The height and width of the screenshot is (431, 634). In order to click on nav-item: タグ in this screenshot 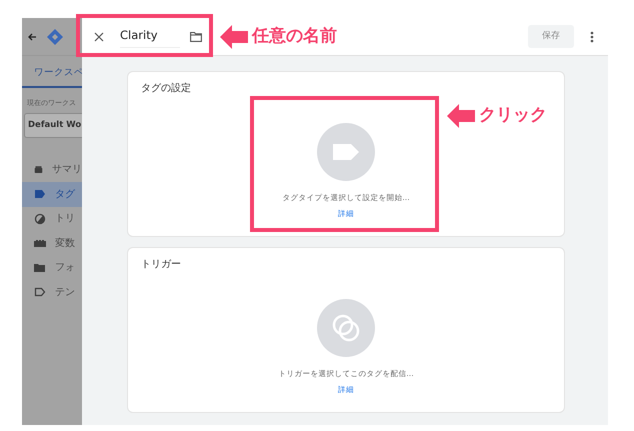, I will do `click(52, 194)`.